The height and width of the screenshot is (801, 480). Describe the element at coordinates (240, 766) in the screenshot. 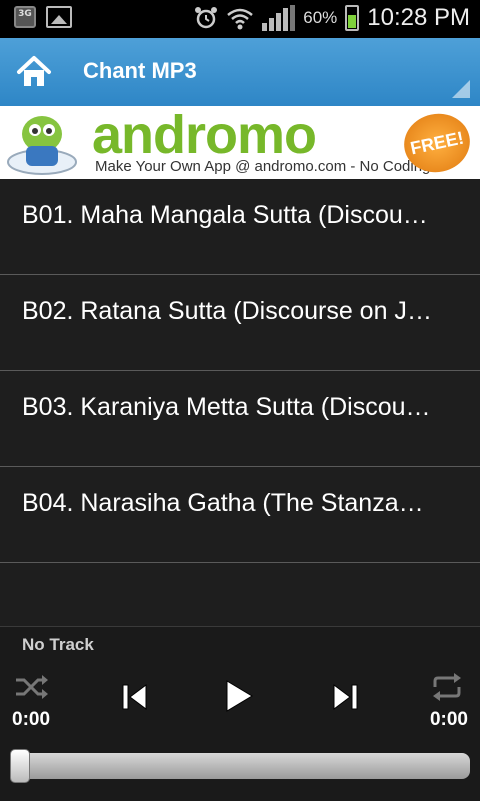

I see `seek-bar` at that location.